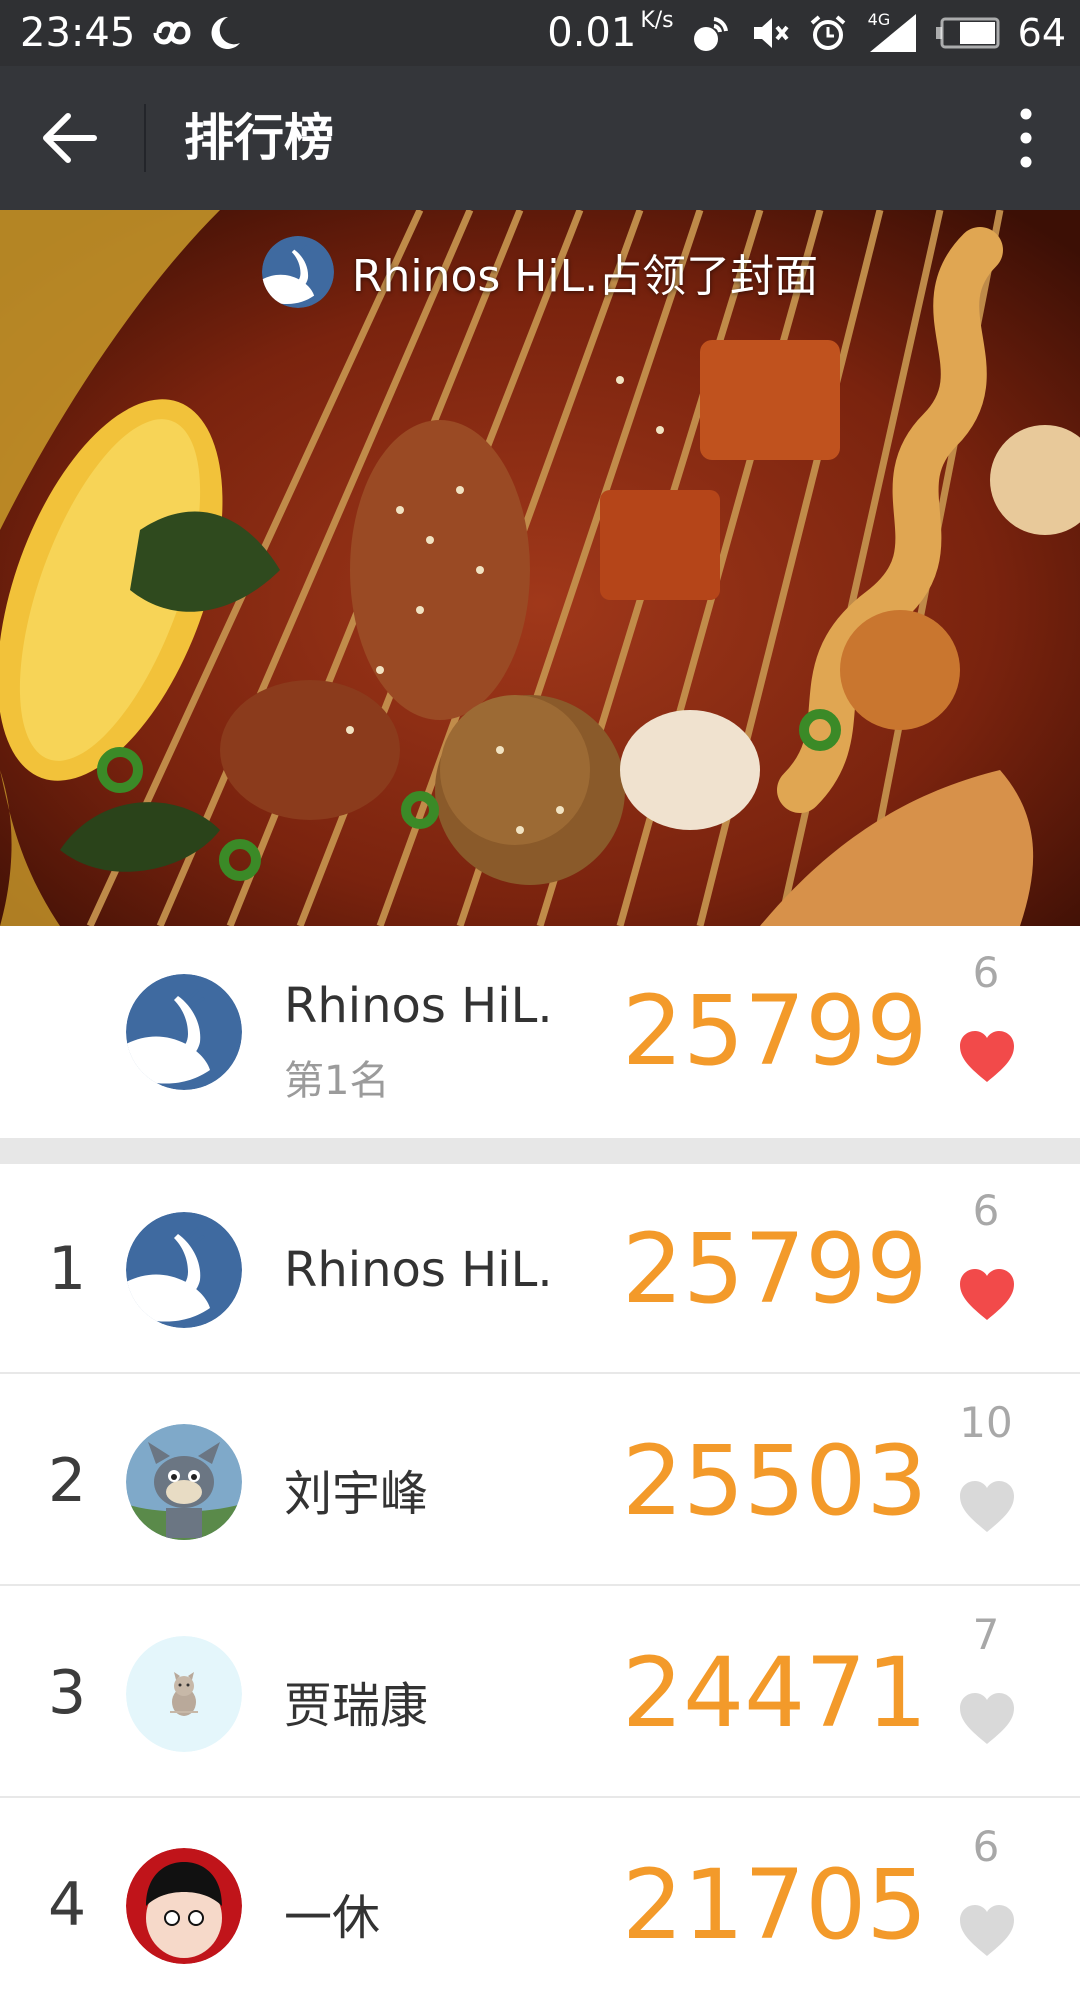 Image resolution: width=1080 pixels, height=2010 pixels. Describe the element at coordinates (770, 33) in the screenshot. I see `mute-icon` at that location.